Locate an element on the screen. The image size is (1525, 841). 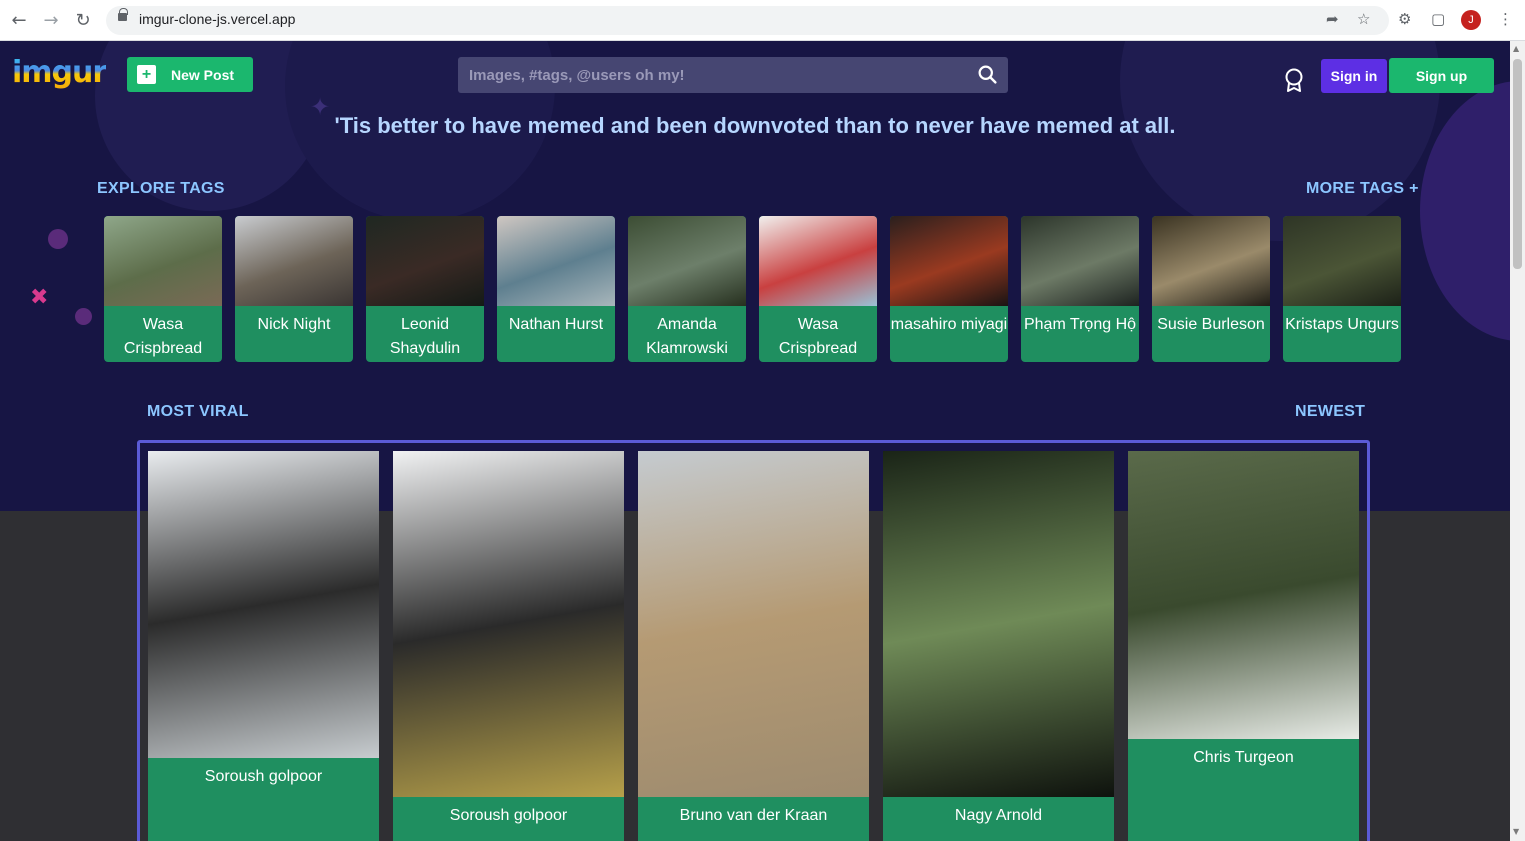
tag-tile: Nathan Hurst is located at coordinates (556, 289).